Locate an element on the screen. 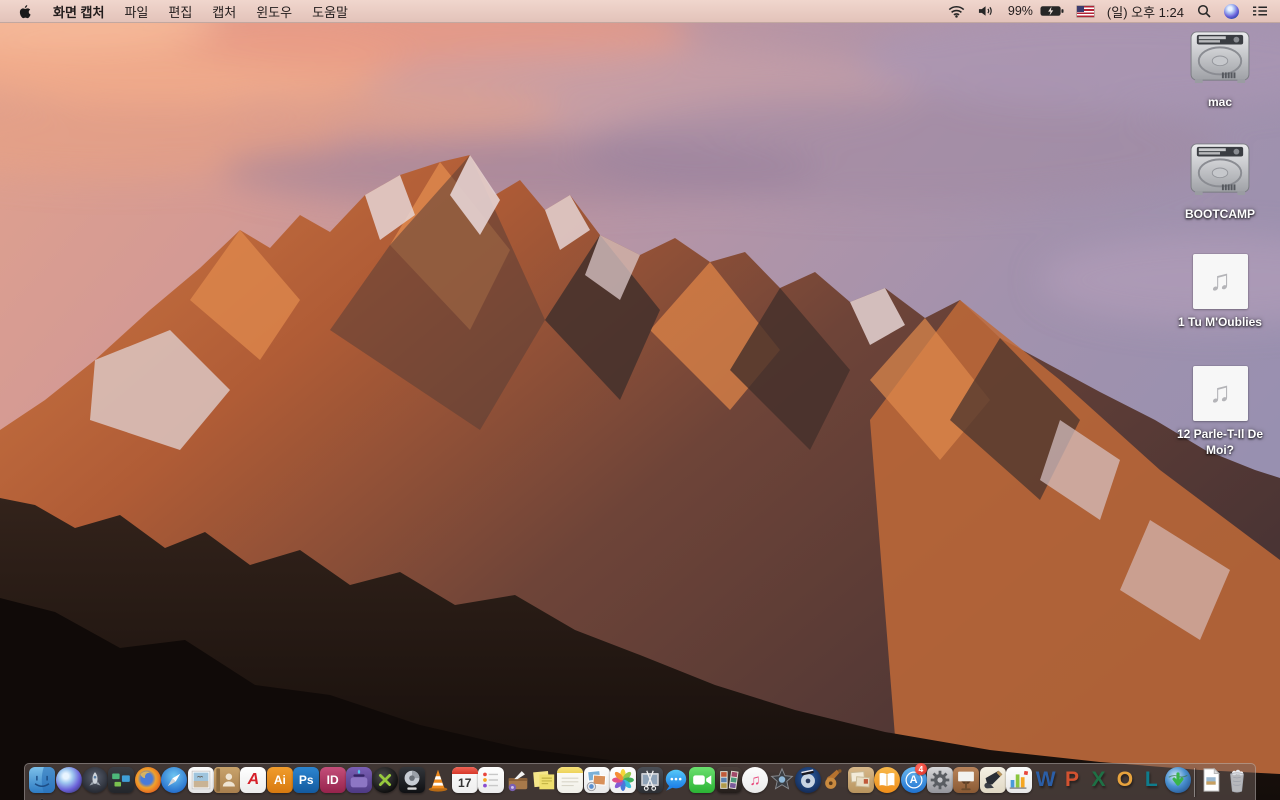  keyboard-layout-us-flag-icon is located at coordinates (1085, 11).